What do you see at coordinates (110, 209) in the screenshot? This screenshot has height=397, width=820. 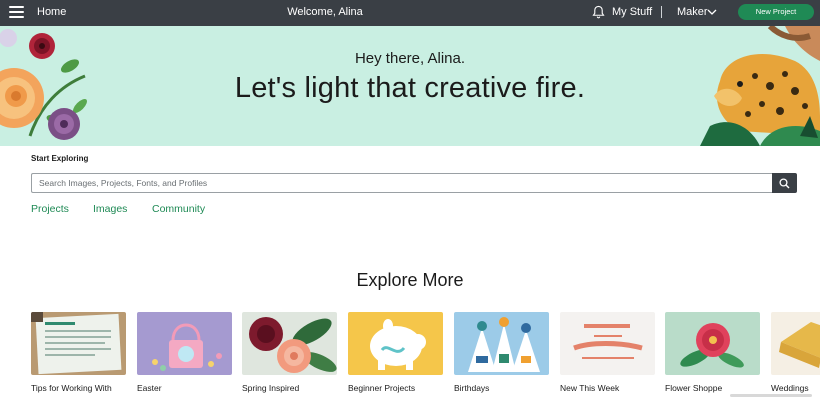 I see `tab-images: Images` at bounding box center [110, 209].